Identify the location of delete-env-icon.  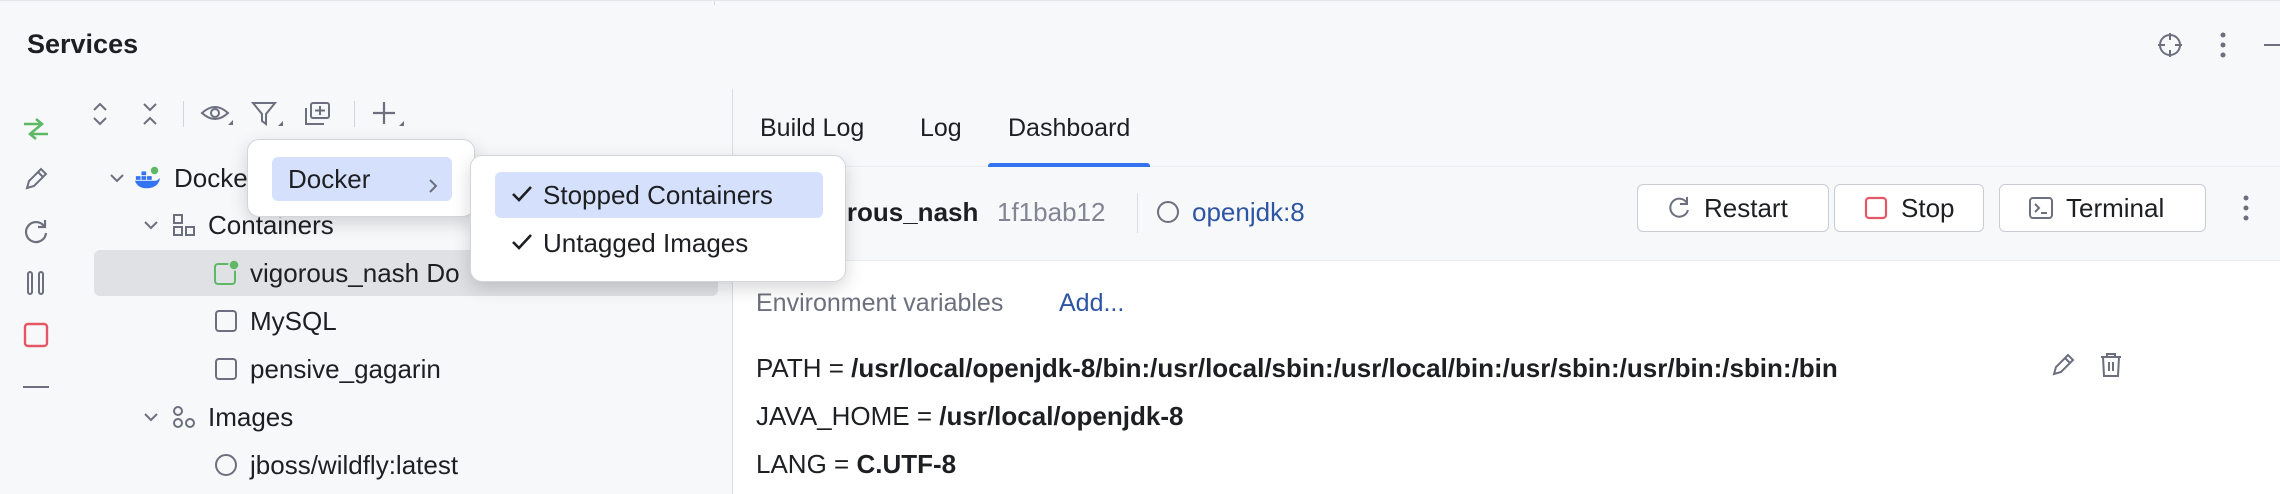
(2111, 367).